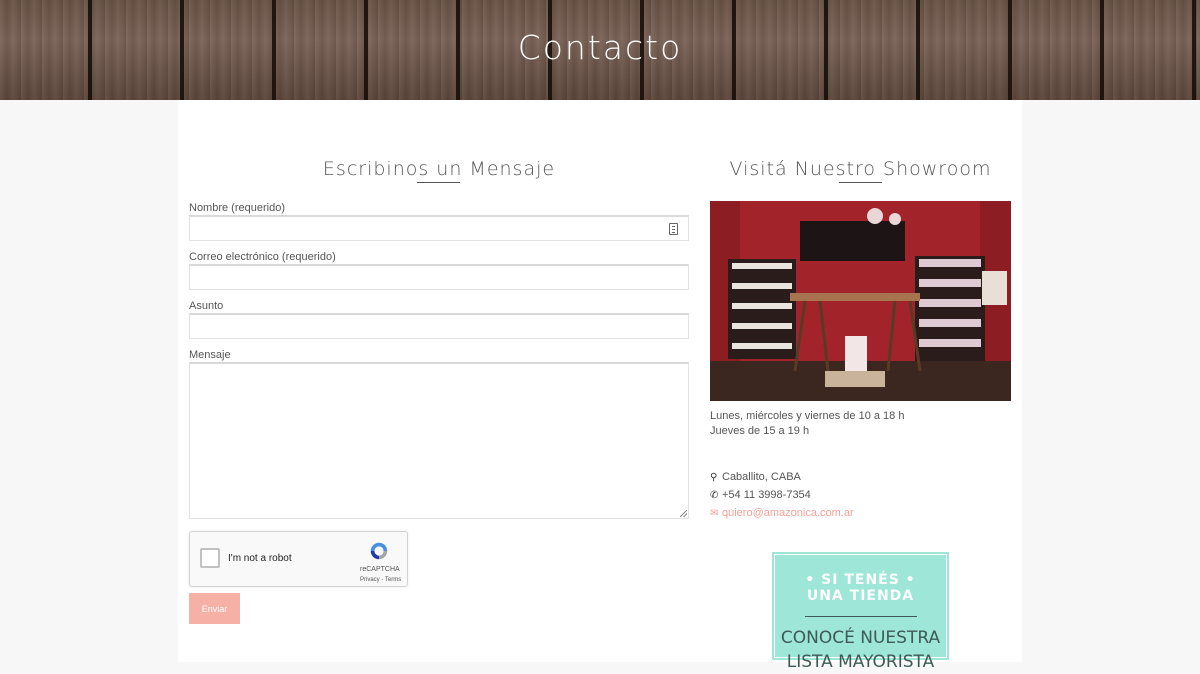  Describe the element at coordinates (673, 229) in the screenshot. I see `contact-card-icon` at that location.